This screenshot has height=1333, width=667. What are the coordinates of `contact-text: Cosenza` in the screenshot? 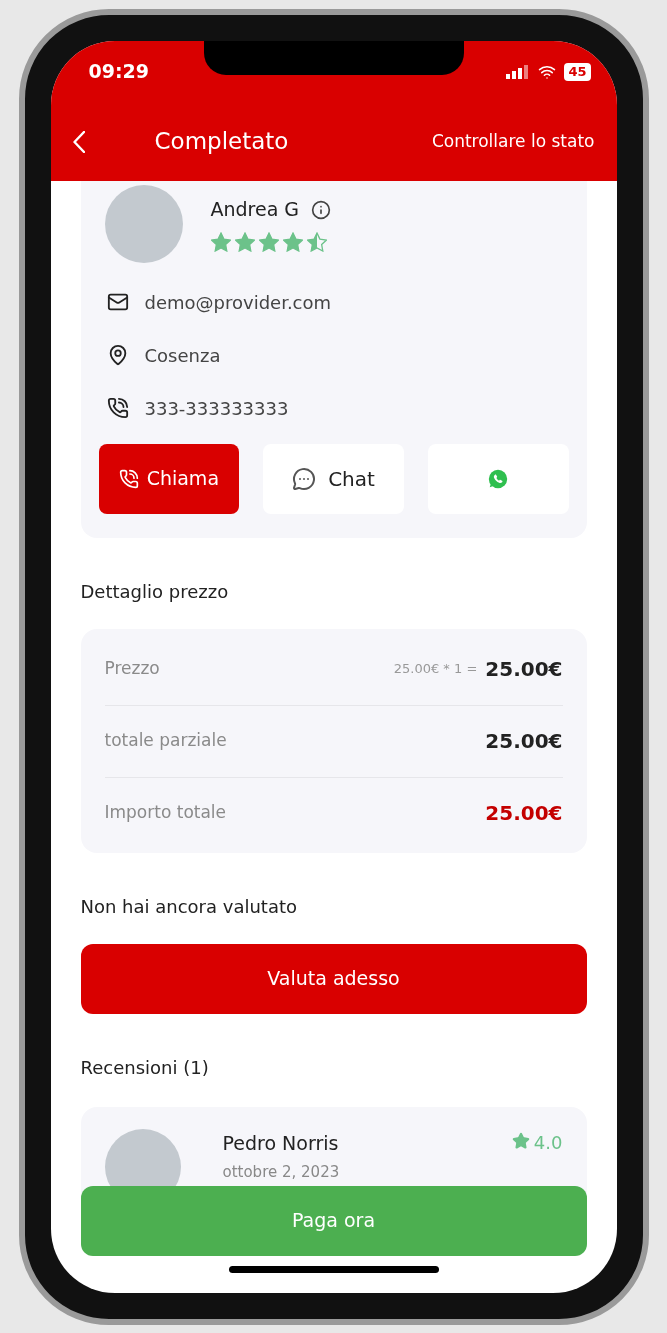 It's located at (182, 355).